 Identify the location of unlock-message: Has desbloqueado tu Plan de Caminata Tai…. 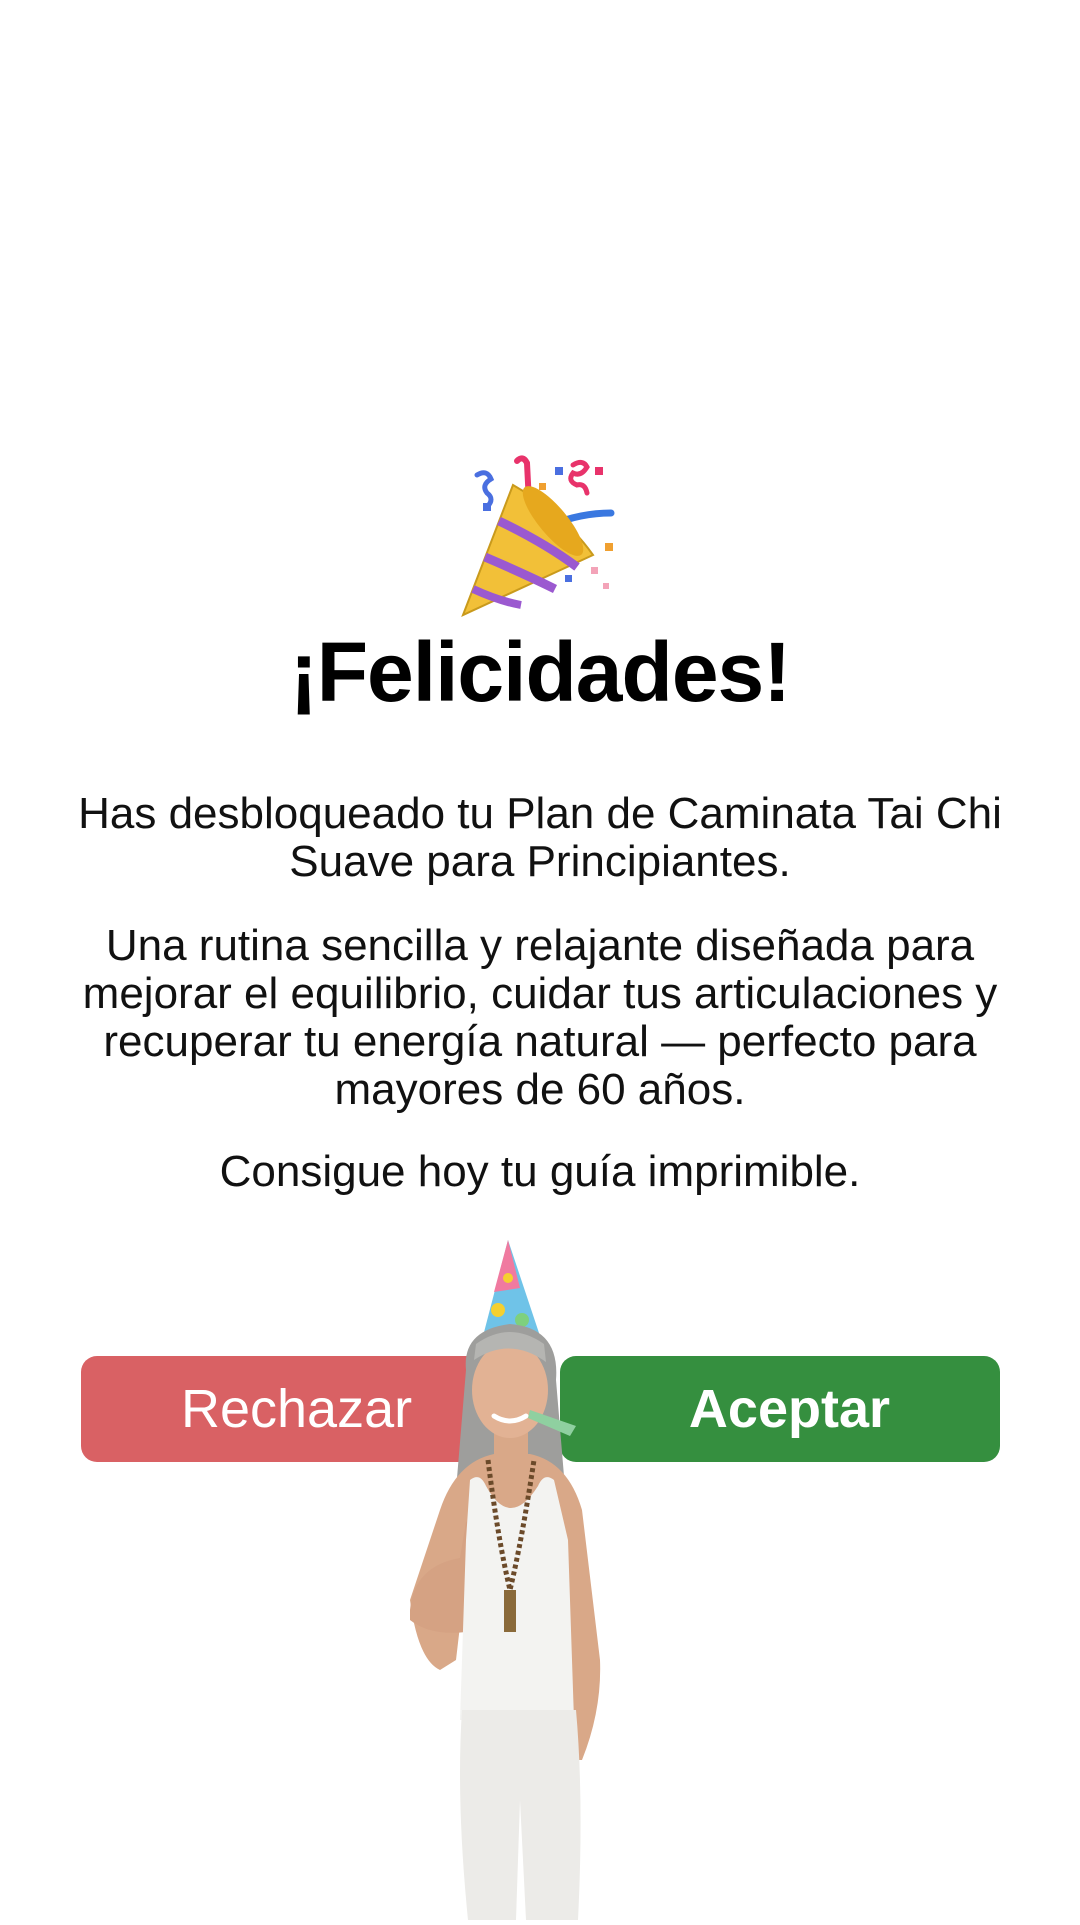
(540, 837).